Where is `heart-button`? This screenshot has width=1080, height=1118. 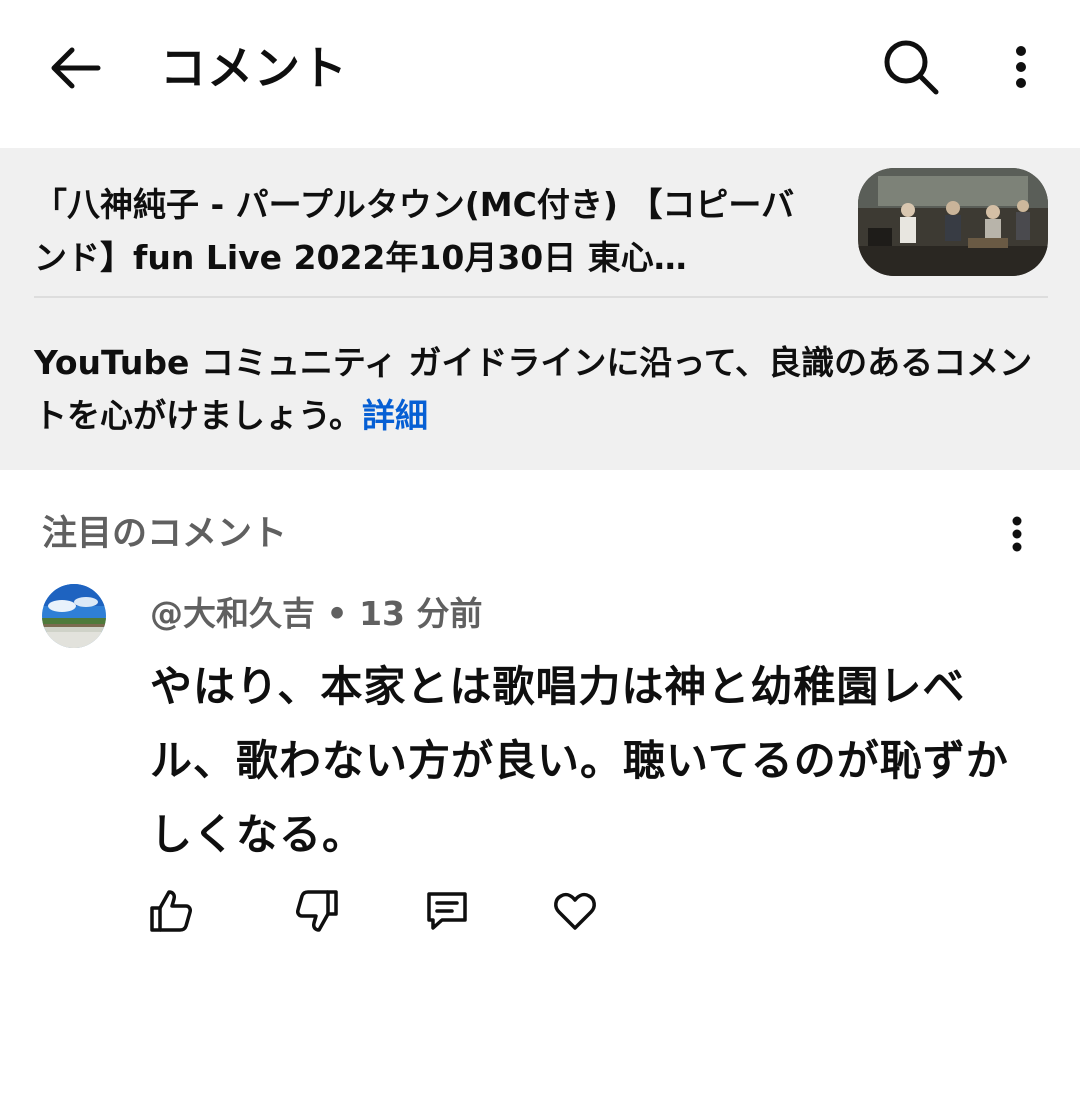
heart-button is located at coordinates (575, 911).